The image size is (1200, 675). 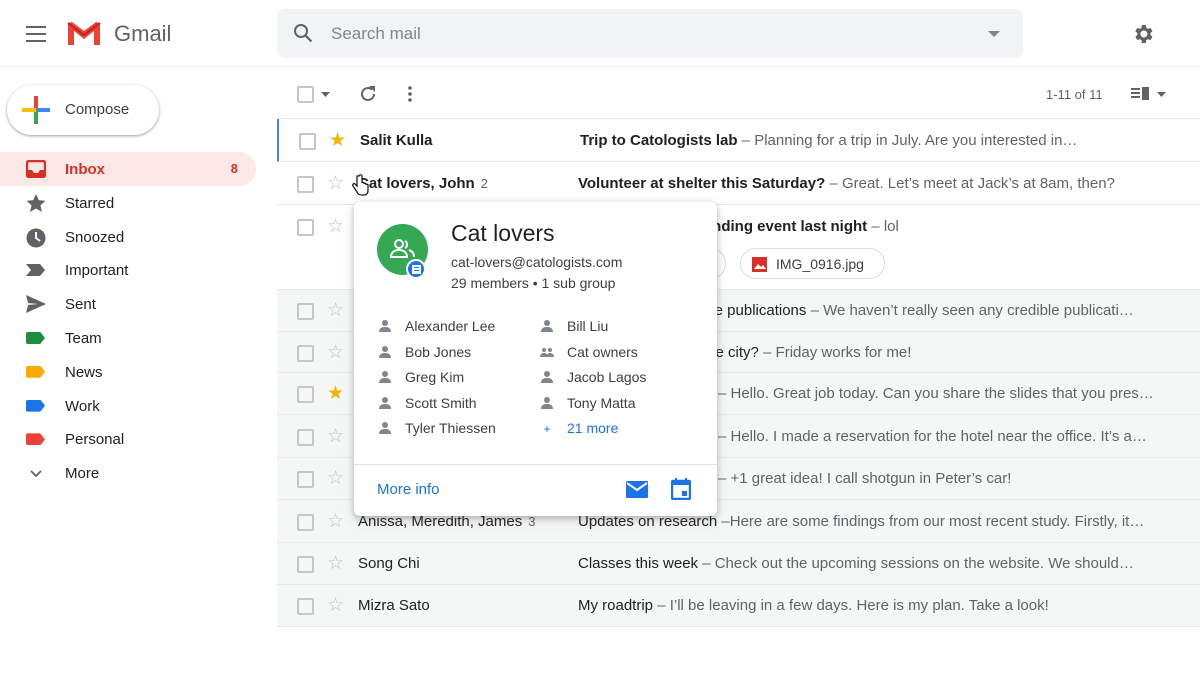 I want to click on sidebar-item-label: Inbox, so click(x=85, y=169).